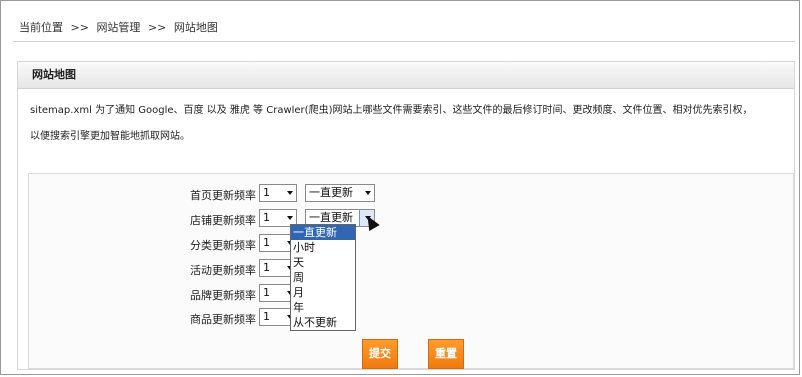 Image resolution: width=802 pixels, height=377 pixels. What do you see at coordinates (404, 41) in the screenshot?
I see `breadcrumb-divider` at bounding box center [404, 41].